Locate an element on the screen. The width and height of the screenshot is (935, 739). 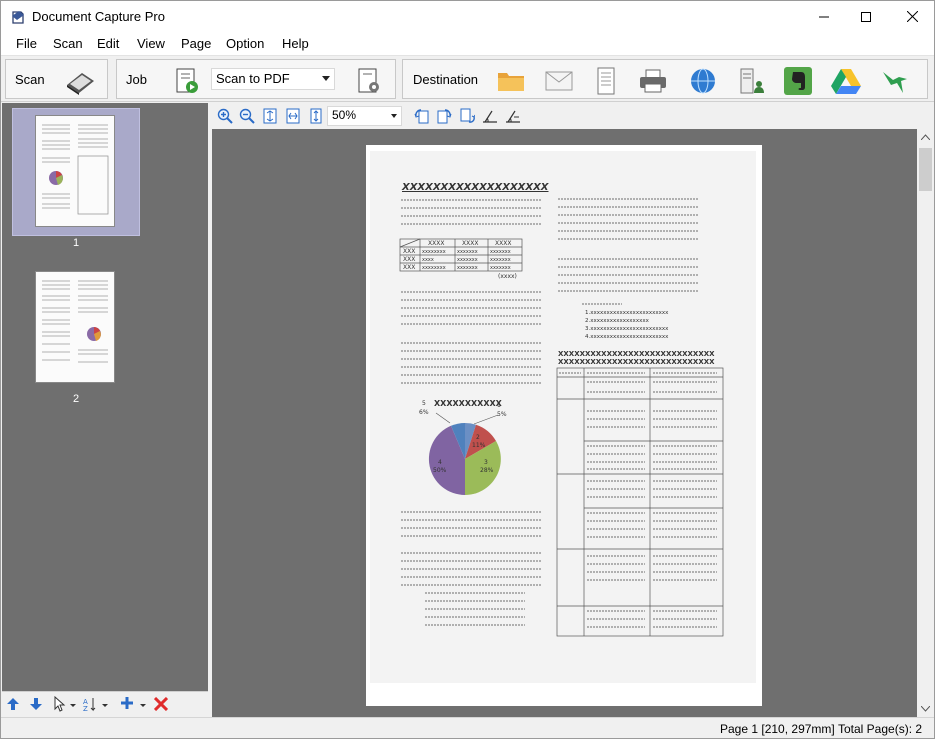
list-item: 1.xxxxxxxxxxxxxxxxxxxxxxxx is located at coordinates (627, 313).